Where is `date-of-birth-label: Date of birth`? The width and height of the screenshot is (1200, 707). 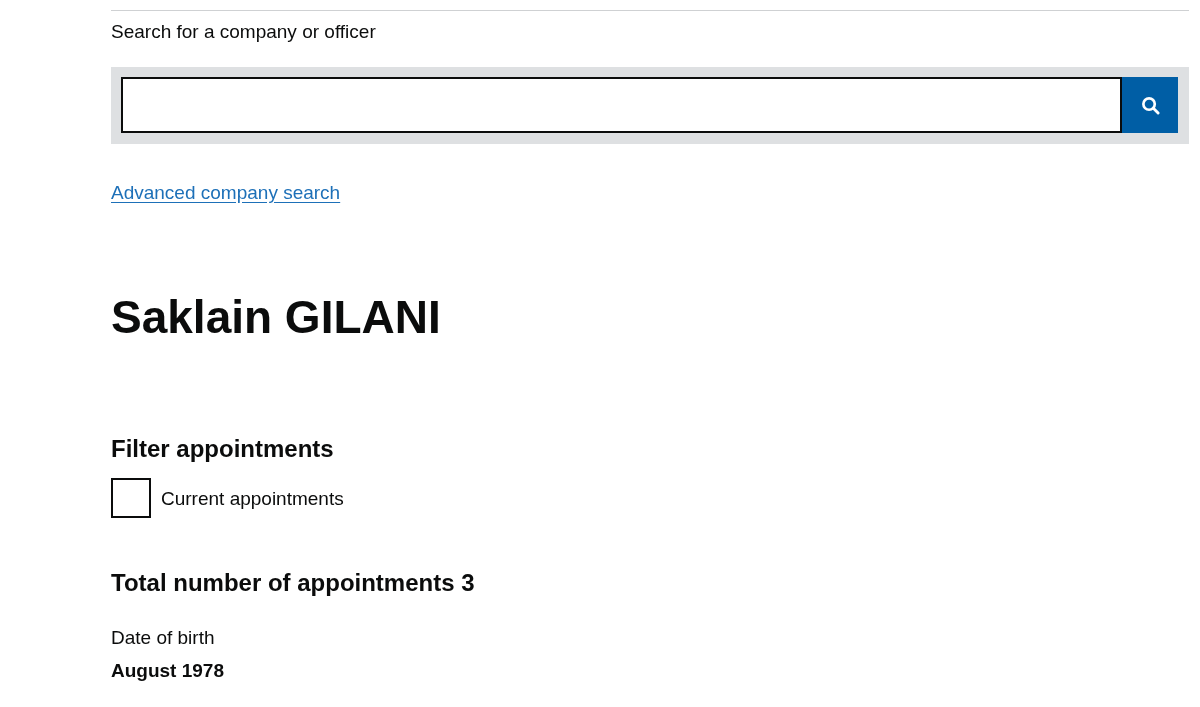 date-of-birth-label: Date of birth is located at coordinates (163, 638).